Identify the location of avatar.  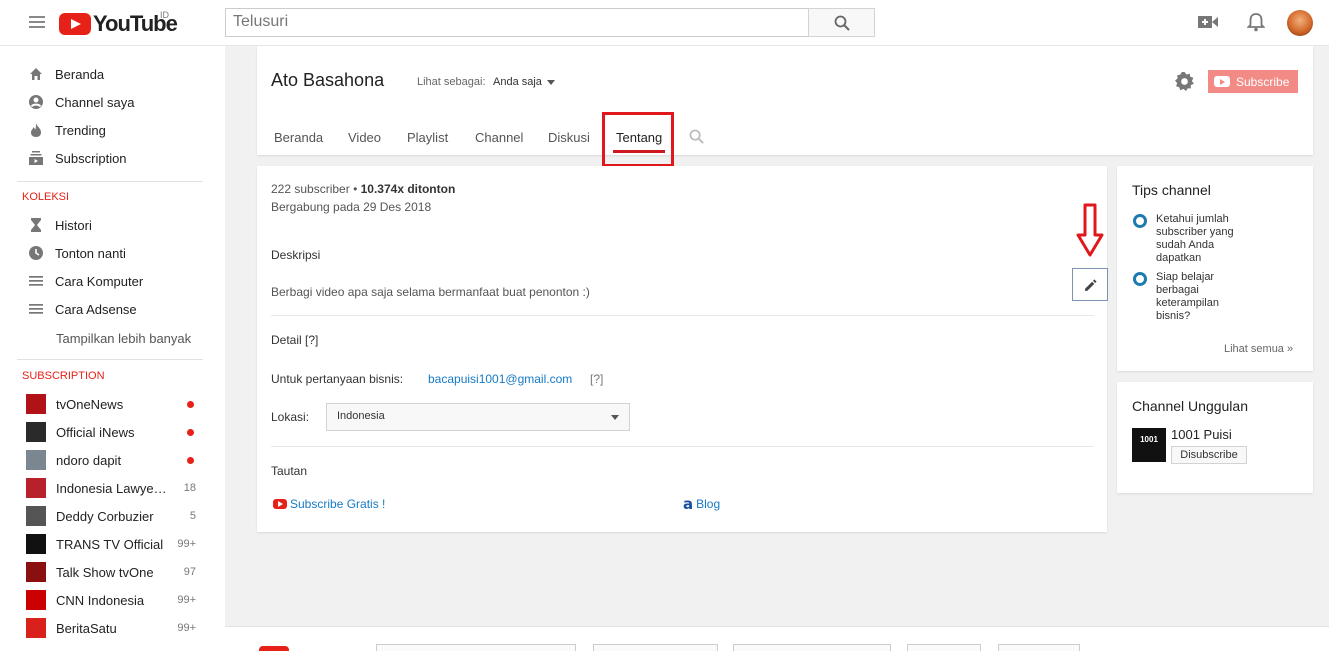
(1300, 23).